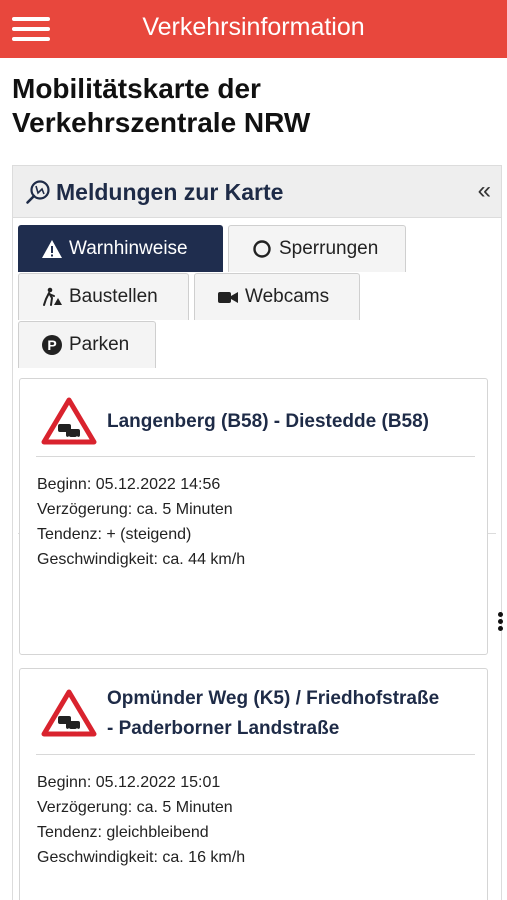 This screenshot has height=900, width=507. I want to click on camera-icon, so click(228, 297).